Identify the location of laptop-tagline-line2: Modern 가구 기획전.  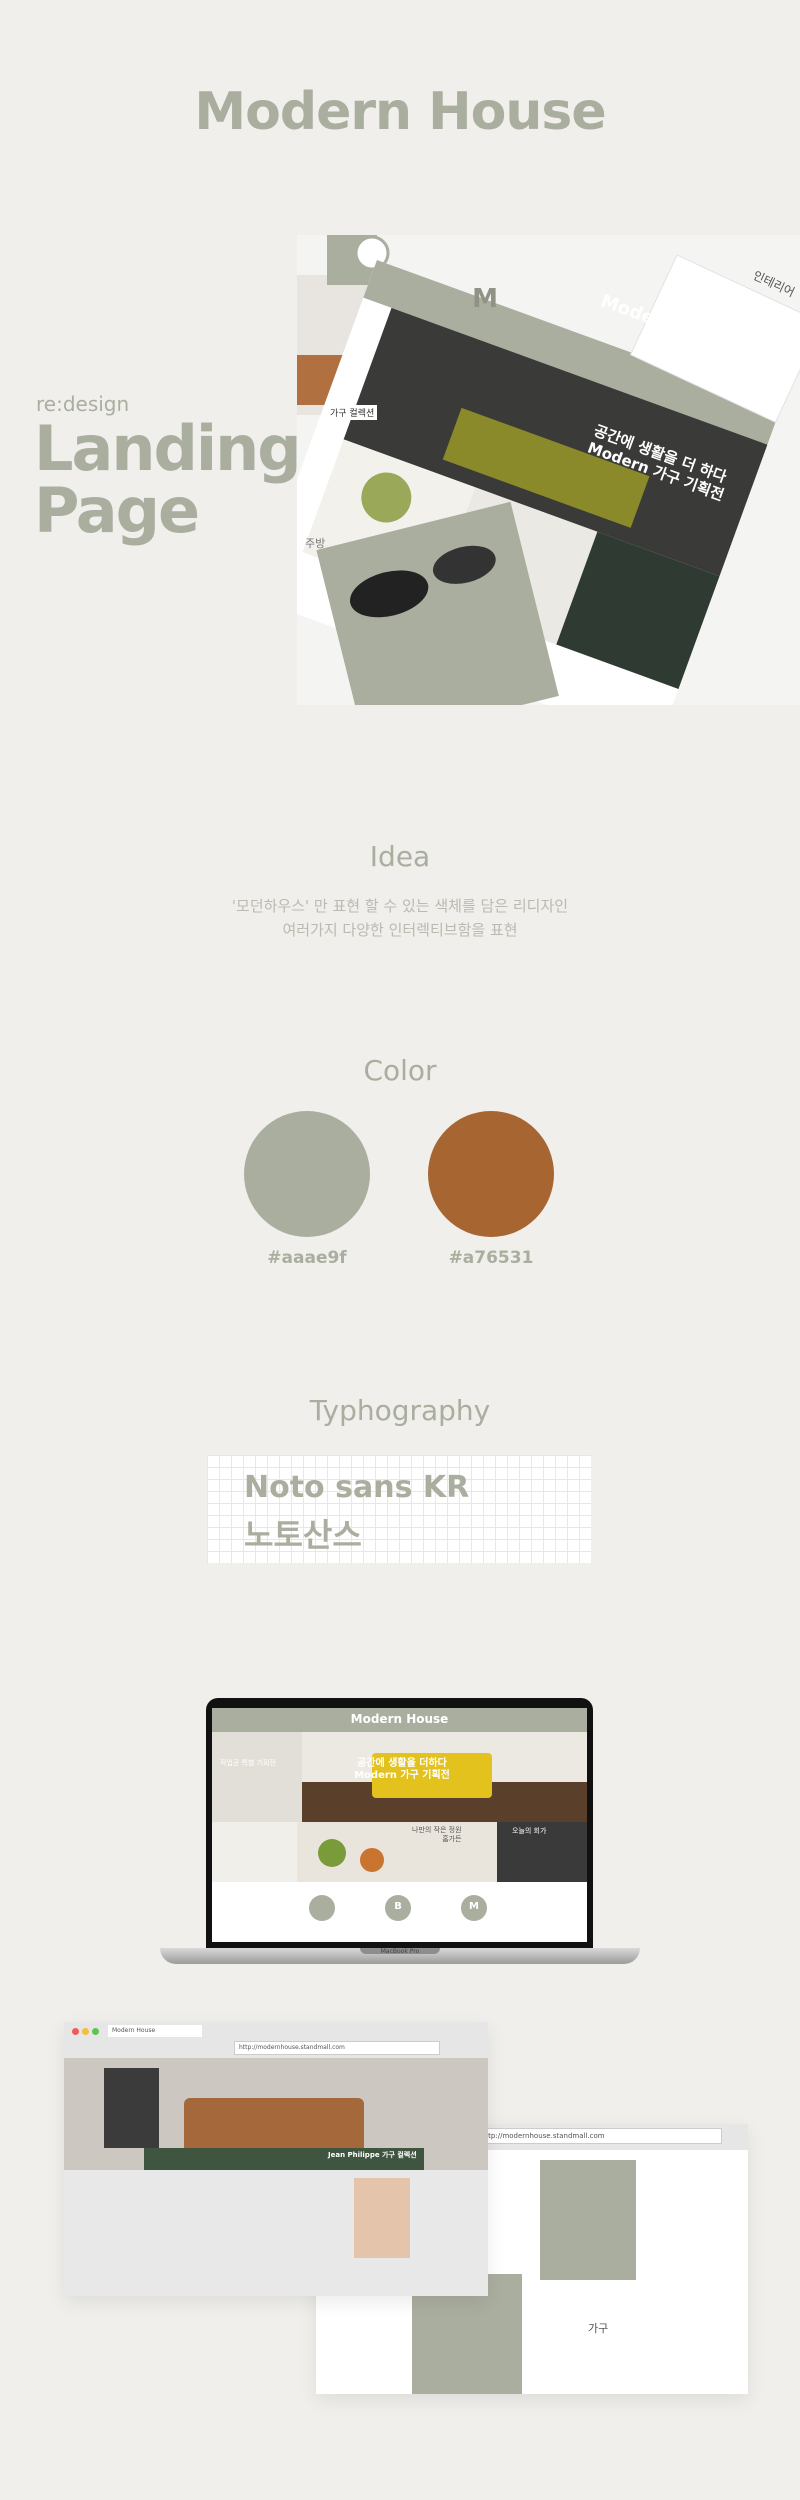
(402, 1775).